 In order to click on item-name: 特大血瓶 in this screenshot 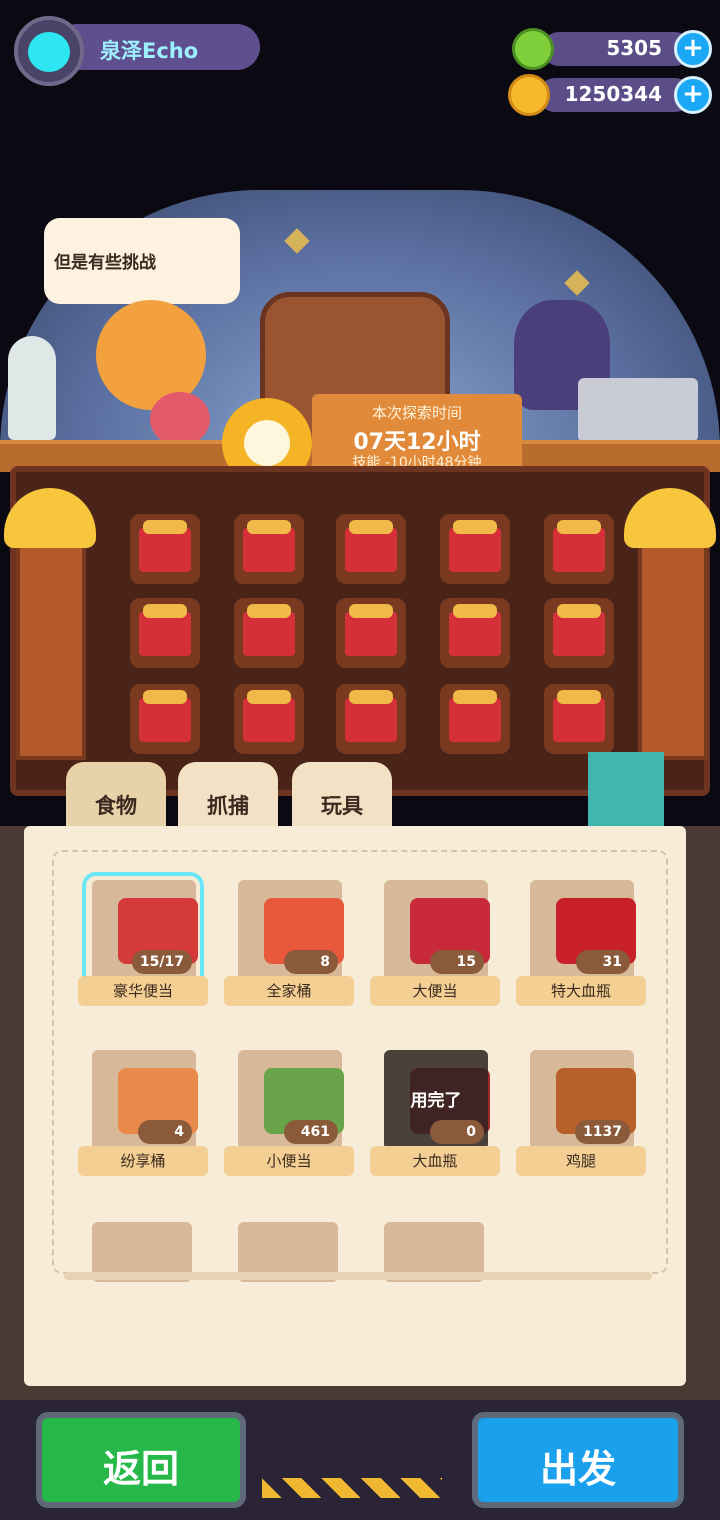, I will do `click(581, 991)`.